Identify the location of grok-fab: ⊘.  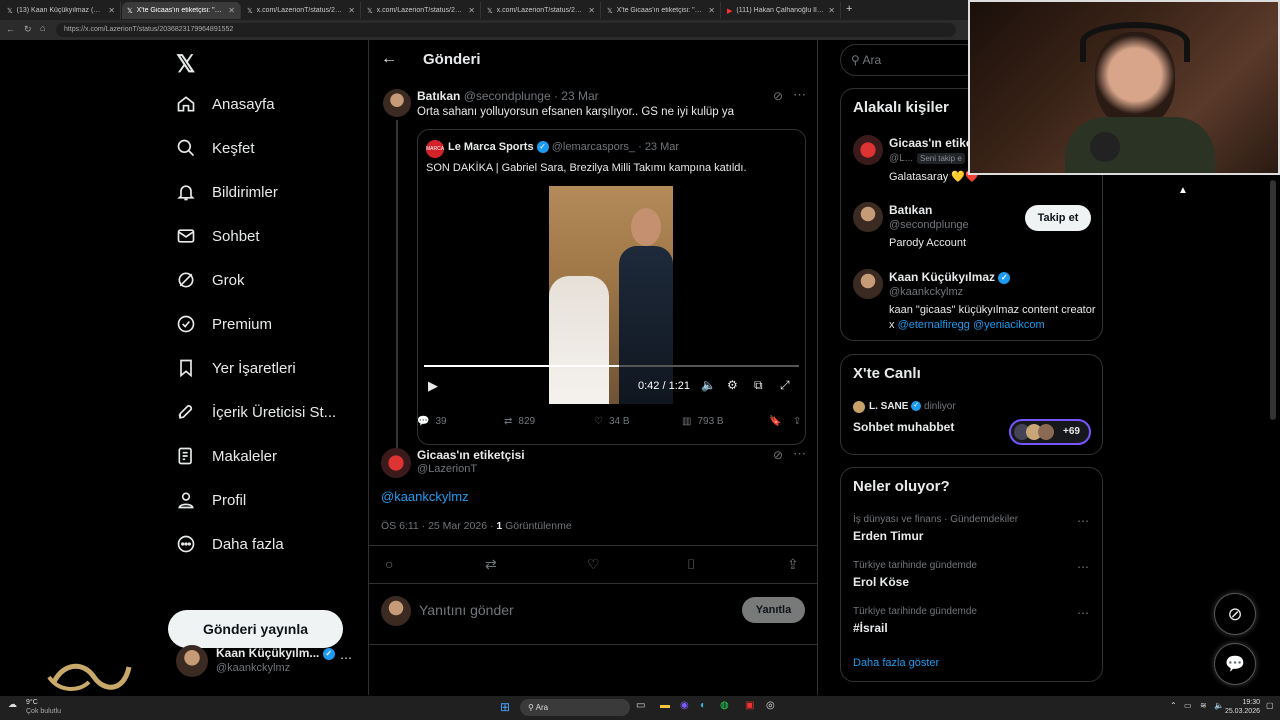
(1235, 614).